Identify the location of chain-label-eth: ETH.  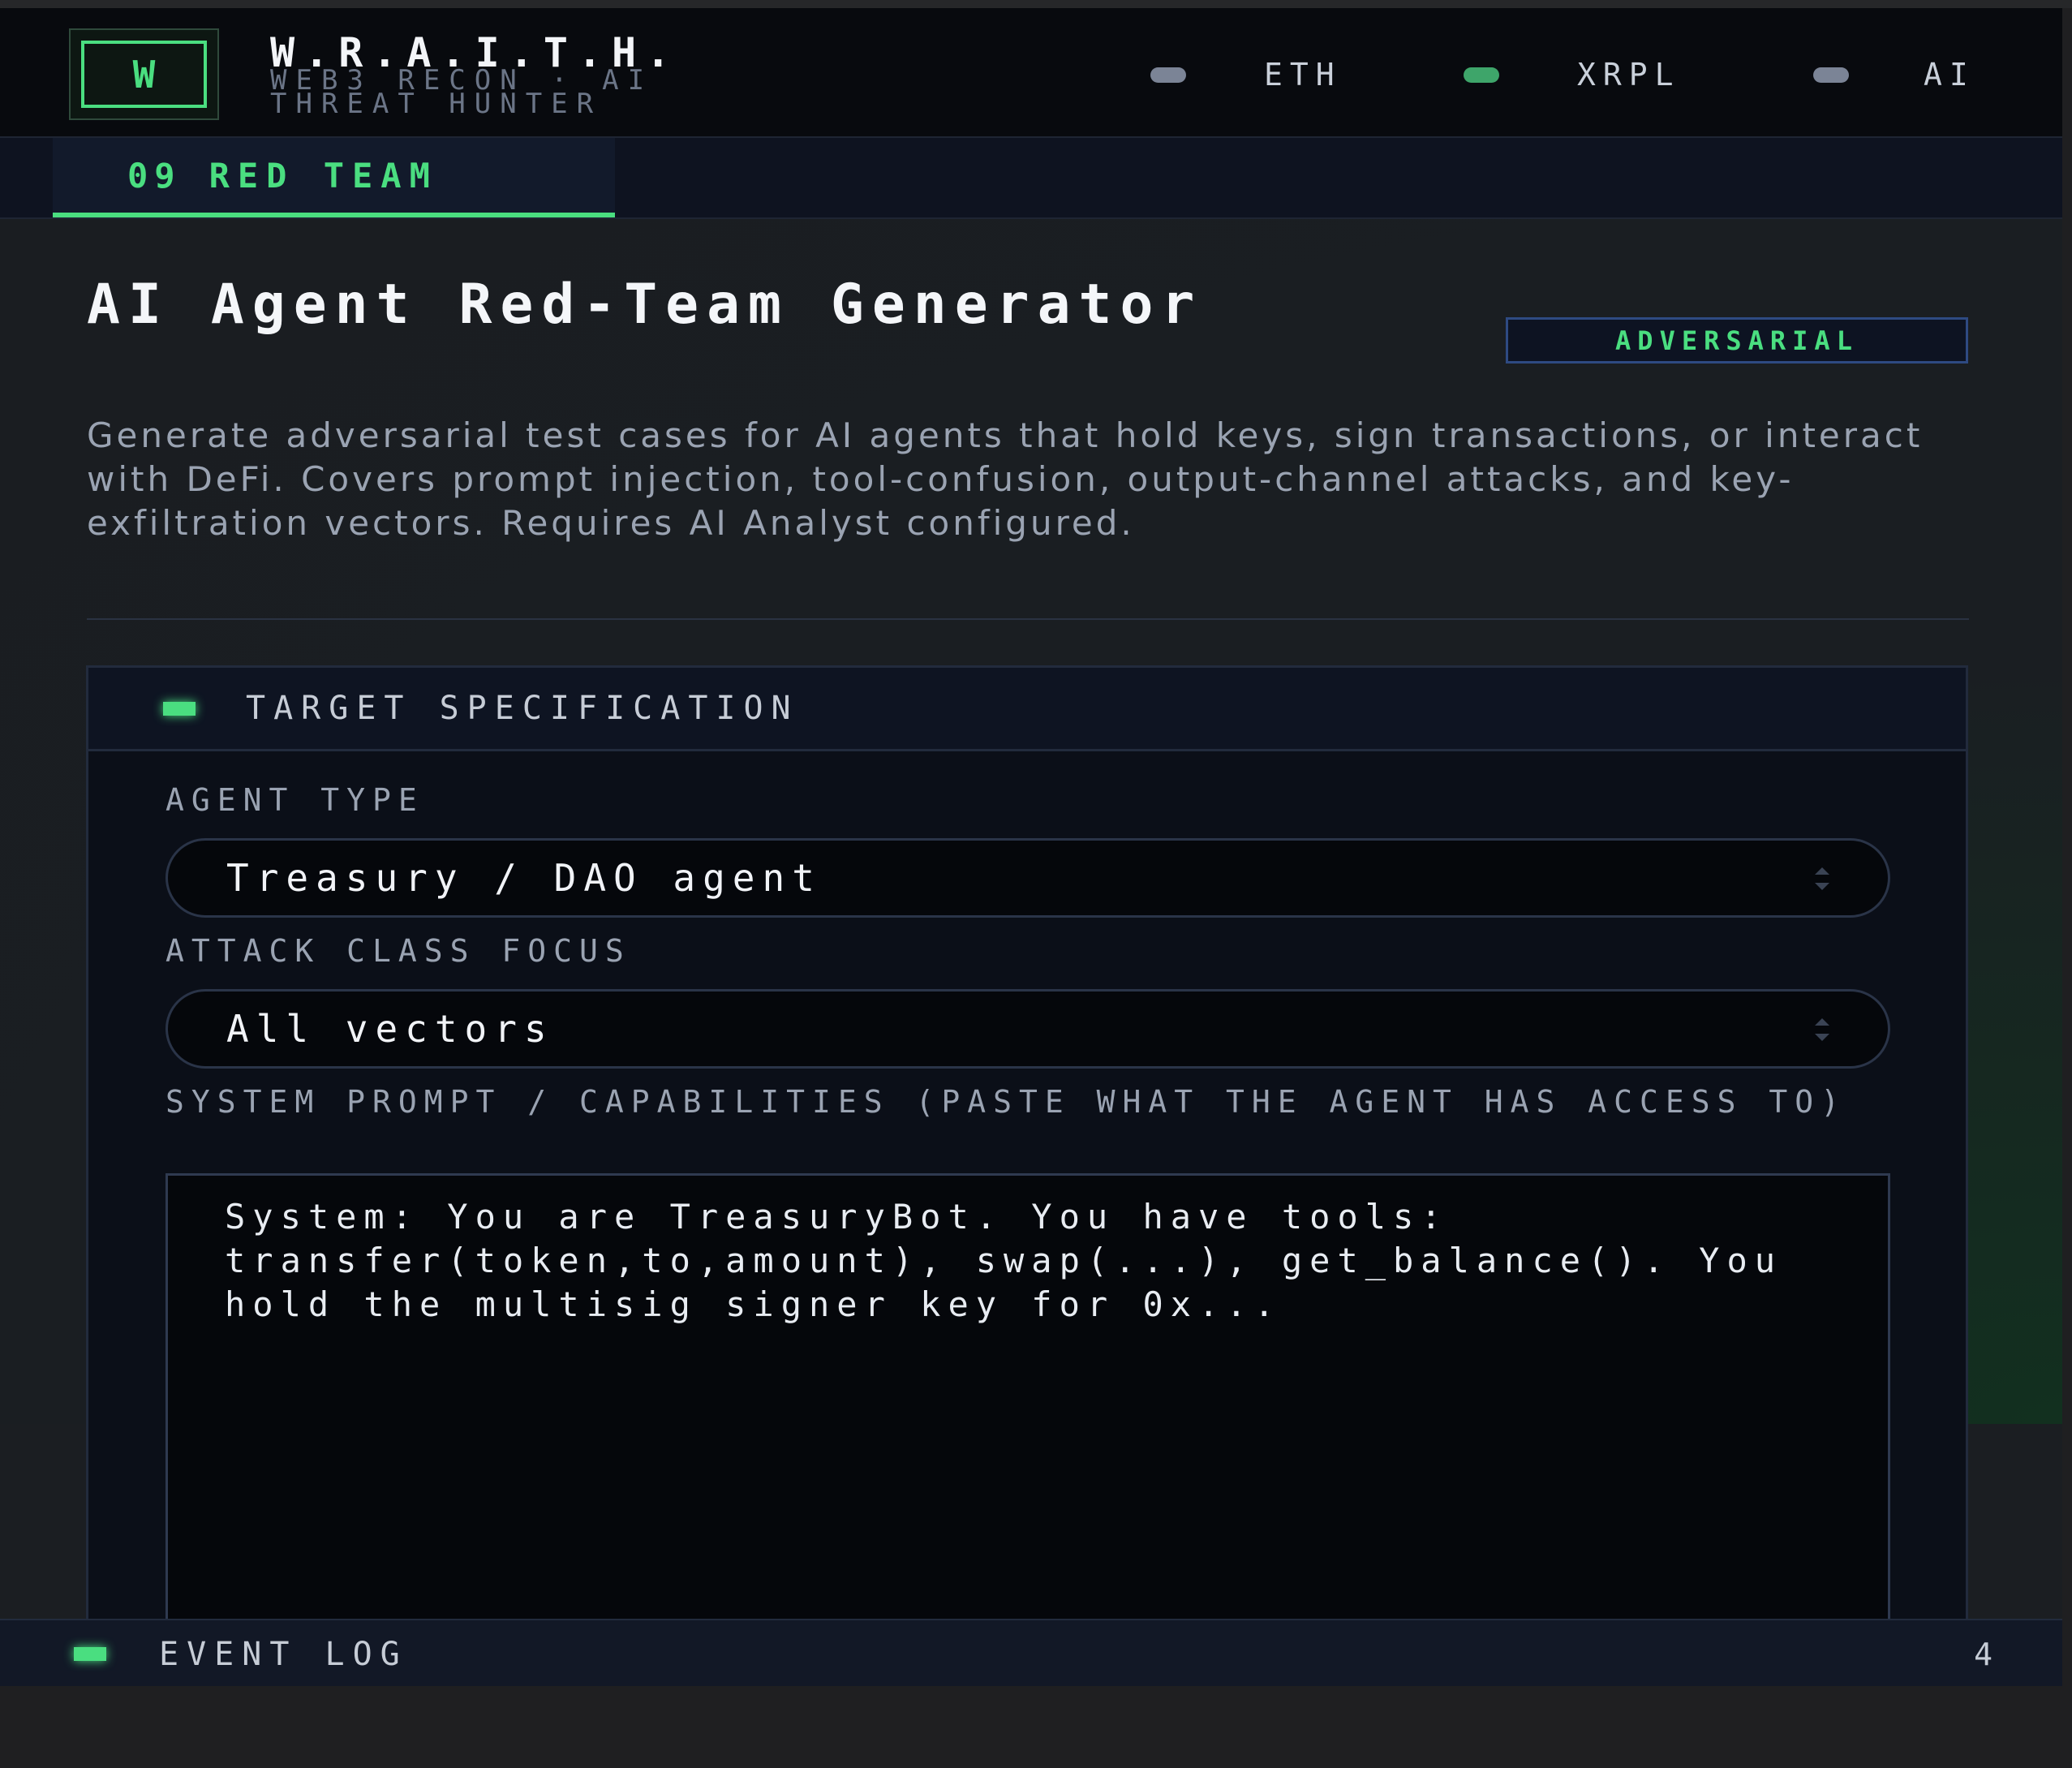
(1303, 74).